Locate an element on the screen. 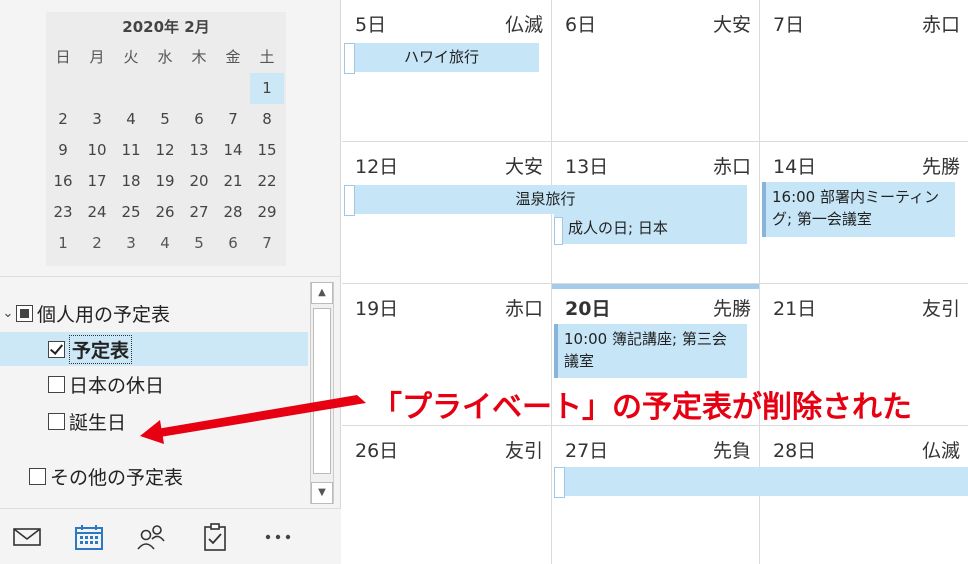 The height and width of the screenshot is (564, 968). more-icon is located at coordinates (278, 537).